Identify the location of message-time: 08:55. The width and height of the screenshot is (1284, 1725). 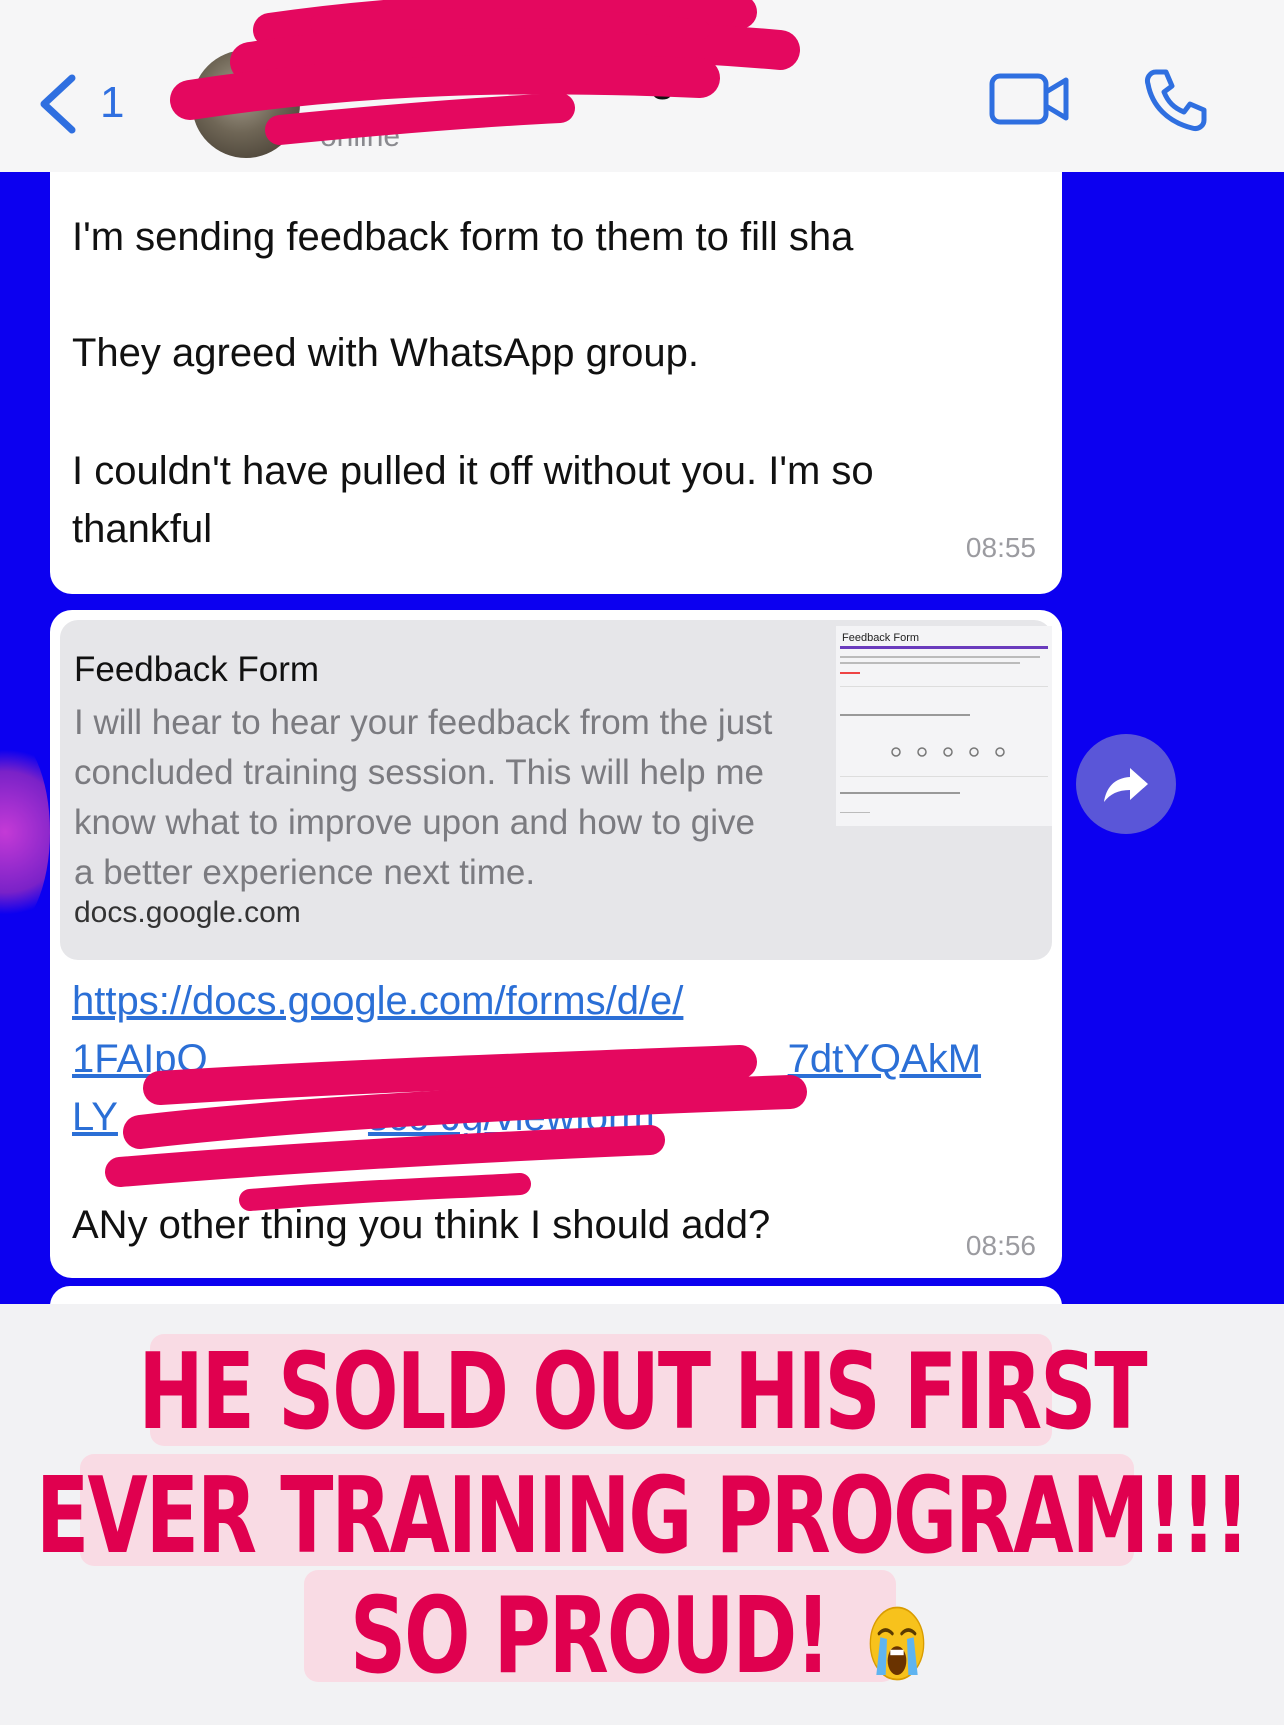
(1000, 547).